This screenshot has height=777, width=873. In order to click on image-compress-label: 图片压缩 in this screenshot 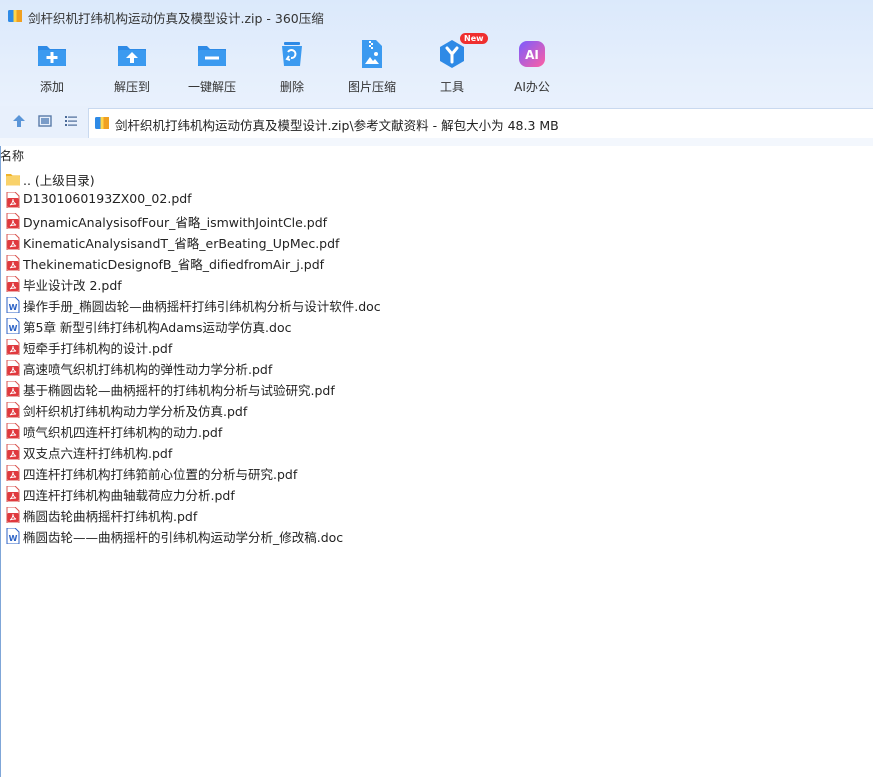, I will do `click(371, 87)`.